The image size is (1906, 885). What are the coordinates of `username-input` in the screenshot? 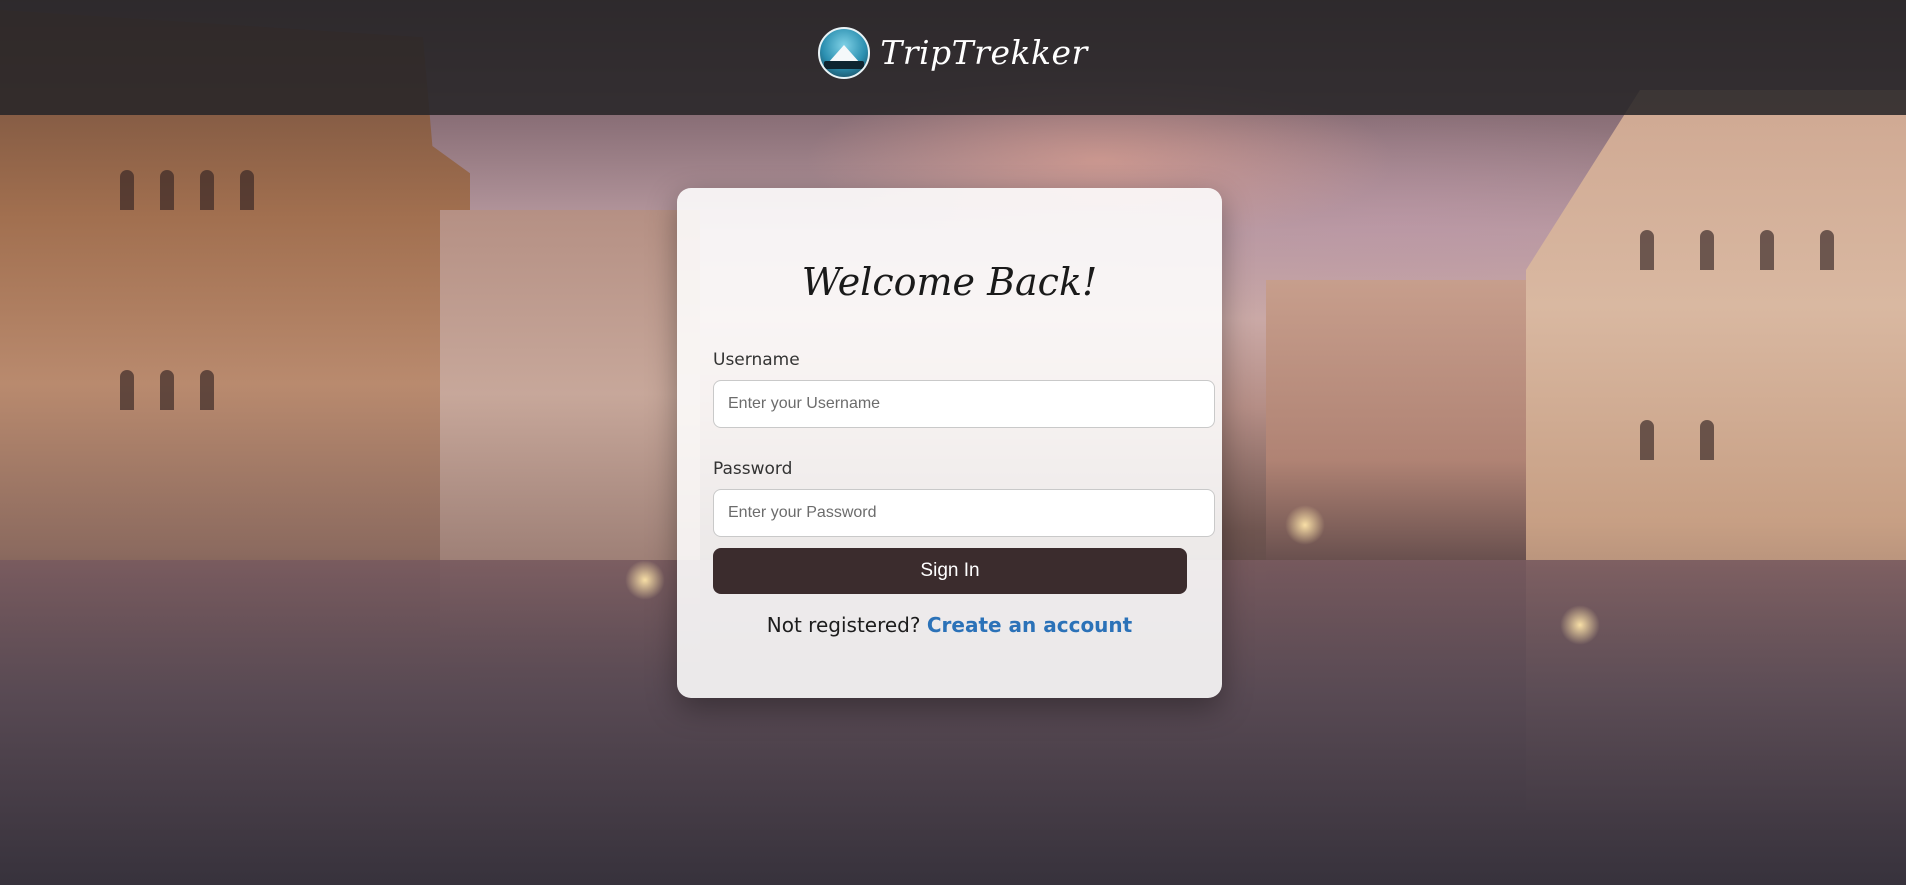 It's located at (964, 404).